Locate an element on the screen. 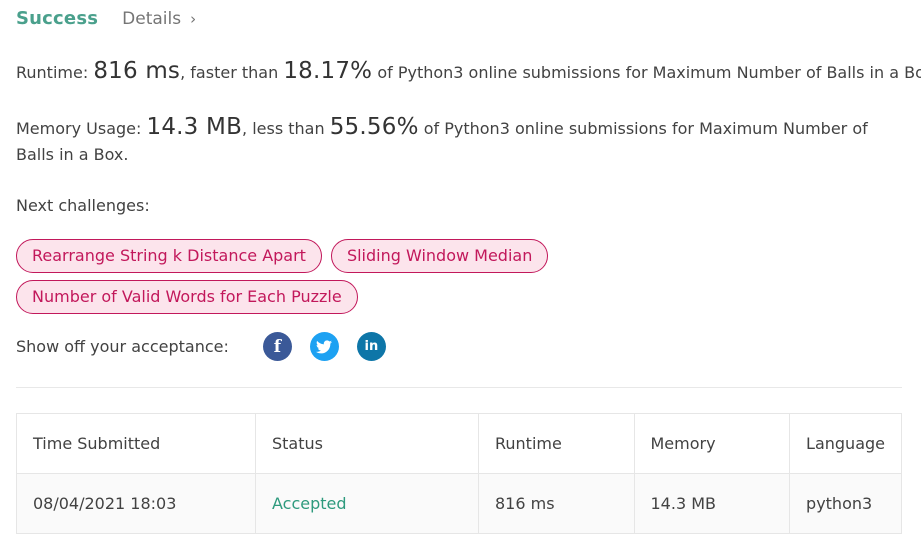 The image size is (921, 542). cell-status: Accepted is located at coordinates (367, 503).